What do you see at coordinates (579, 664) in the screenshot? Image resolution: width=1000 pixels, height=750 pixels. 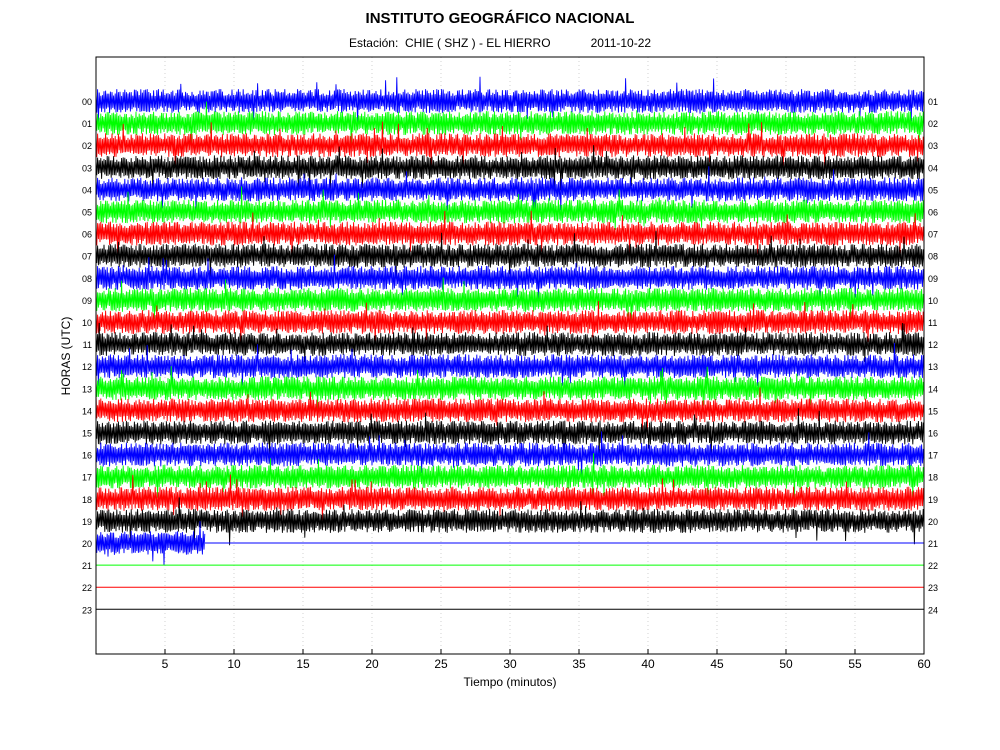 I see `x-tick-label: 35` at bounding box center [579, 664].